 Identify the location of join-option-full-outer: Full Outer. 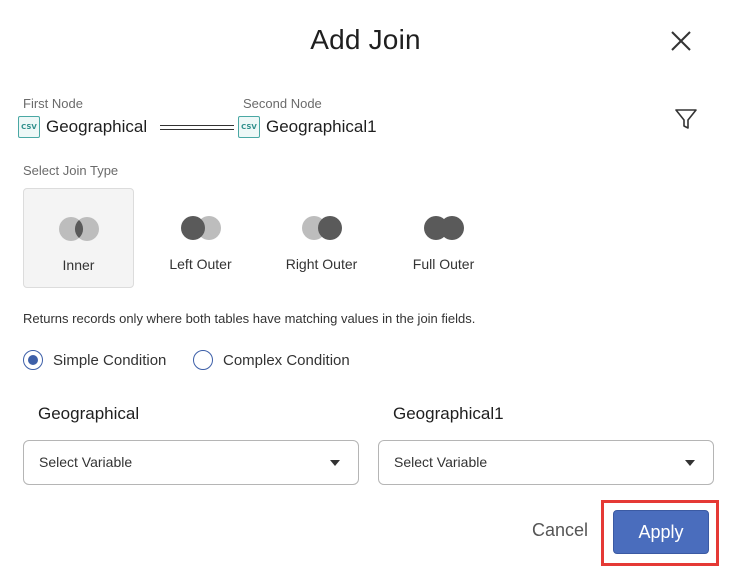
(443, 238).